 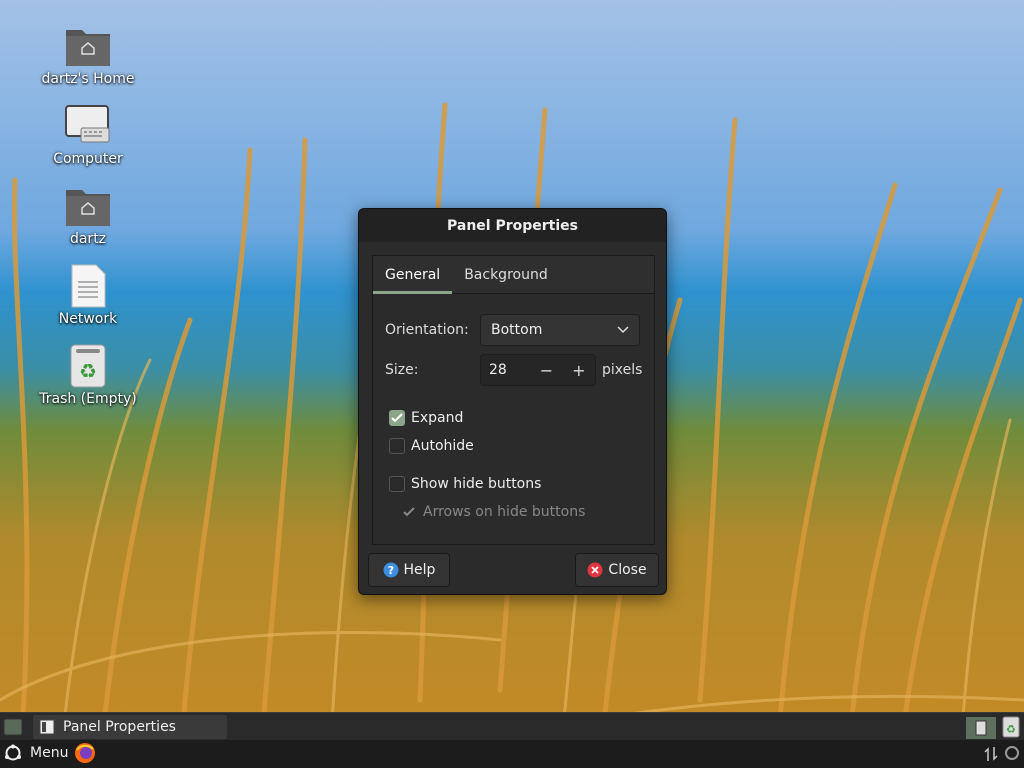 What do you see at coordinates (504, 512) in the screenshot?
I see `arrows-on-hide-buttons-label: Arrows on hide buttons` at bounding box center [504, 512].